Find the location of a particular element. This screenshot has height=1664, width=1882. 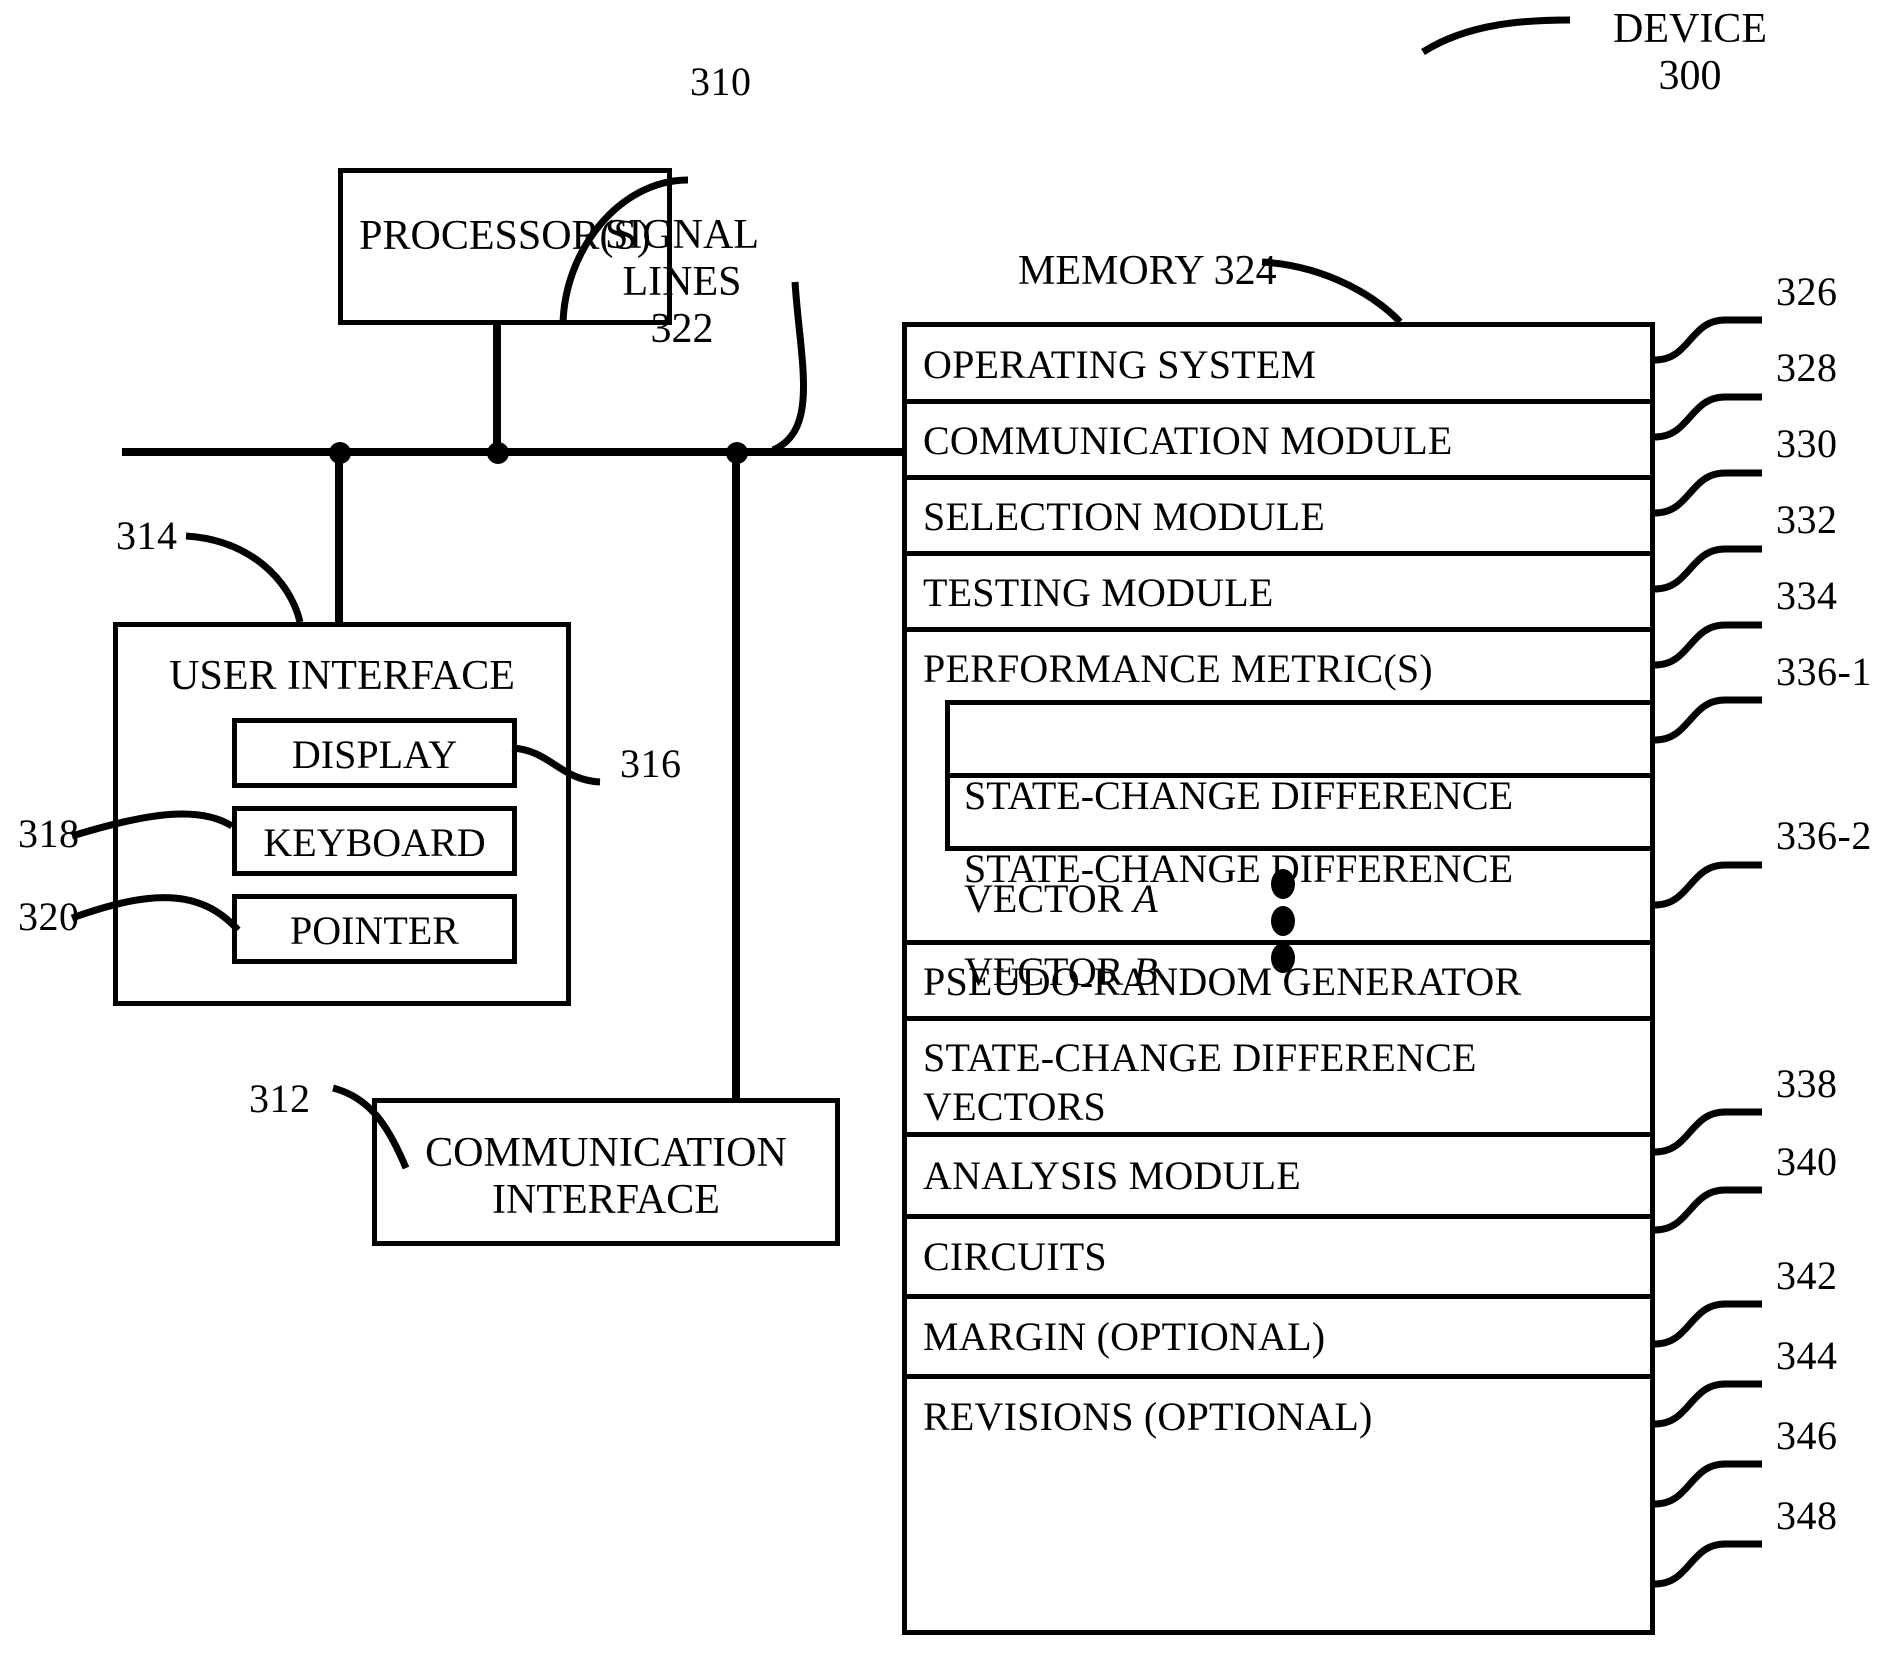

user-interface-label: USER INTERFACE is located at coordinates (342, 676).